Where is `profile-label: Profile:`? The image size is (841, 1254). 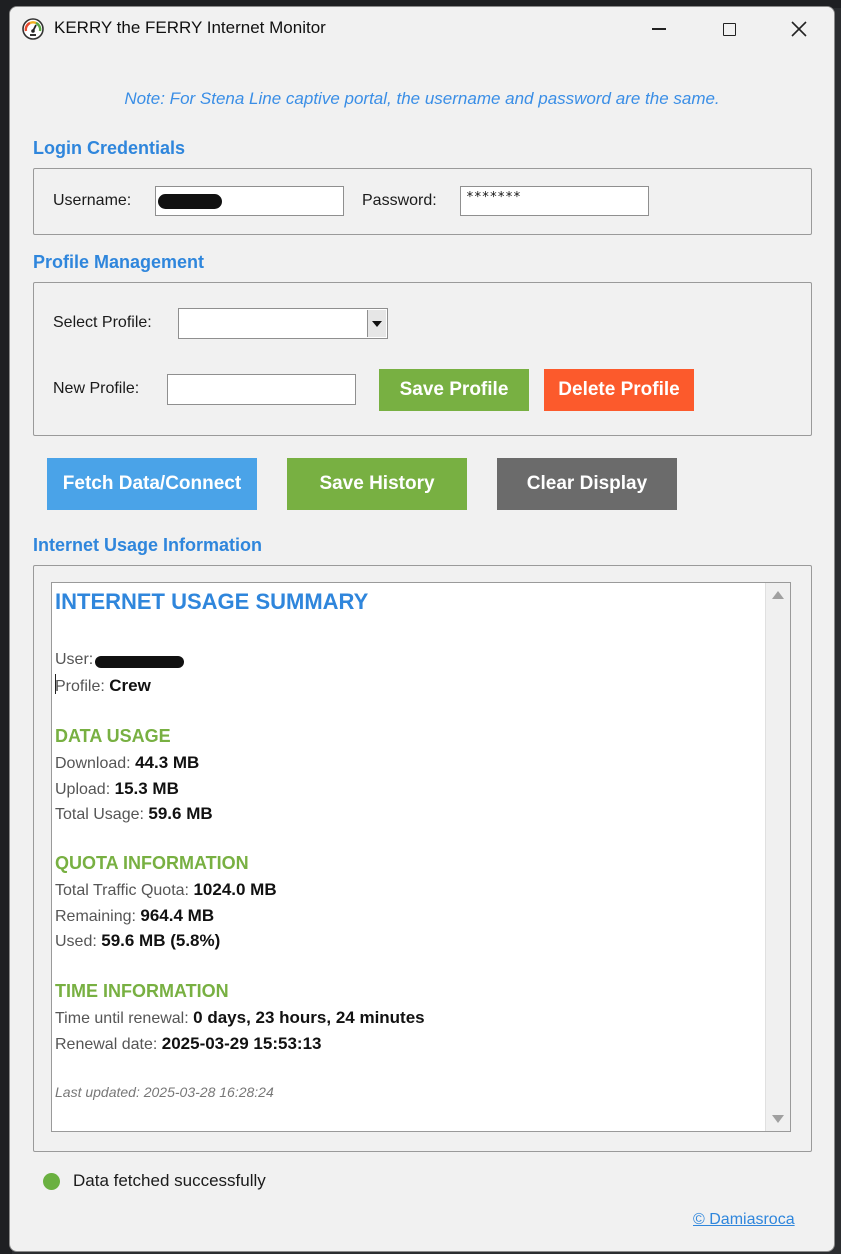 profile-label: Profile: is located at coordinates (80, 686).